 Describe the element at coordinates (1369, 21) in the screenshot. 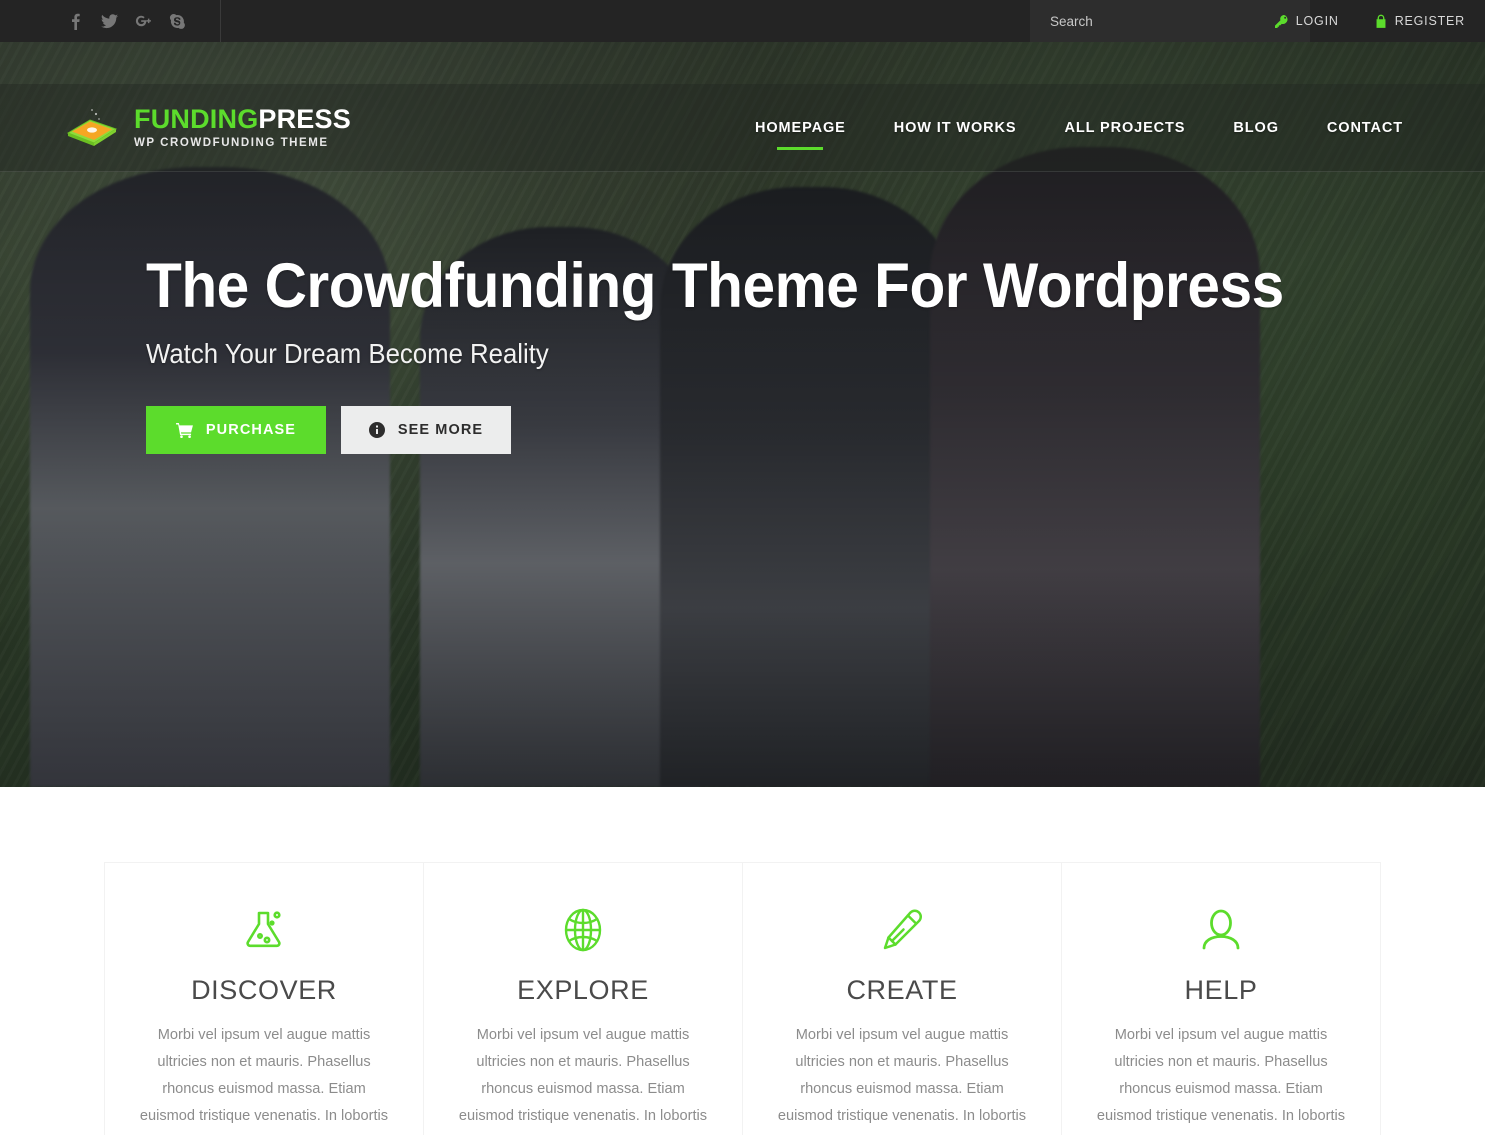

I see `auth-links: LOGIN REGISTER` at that location.